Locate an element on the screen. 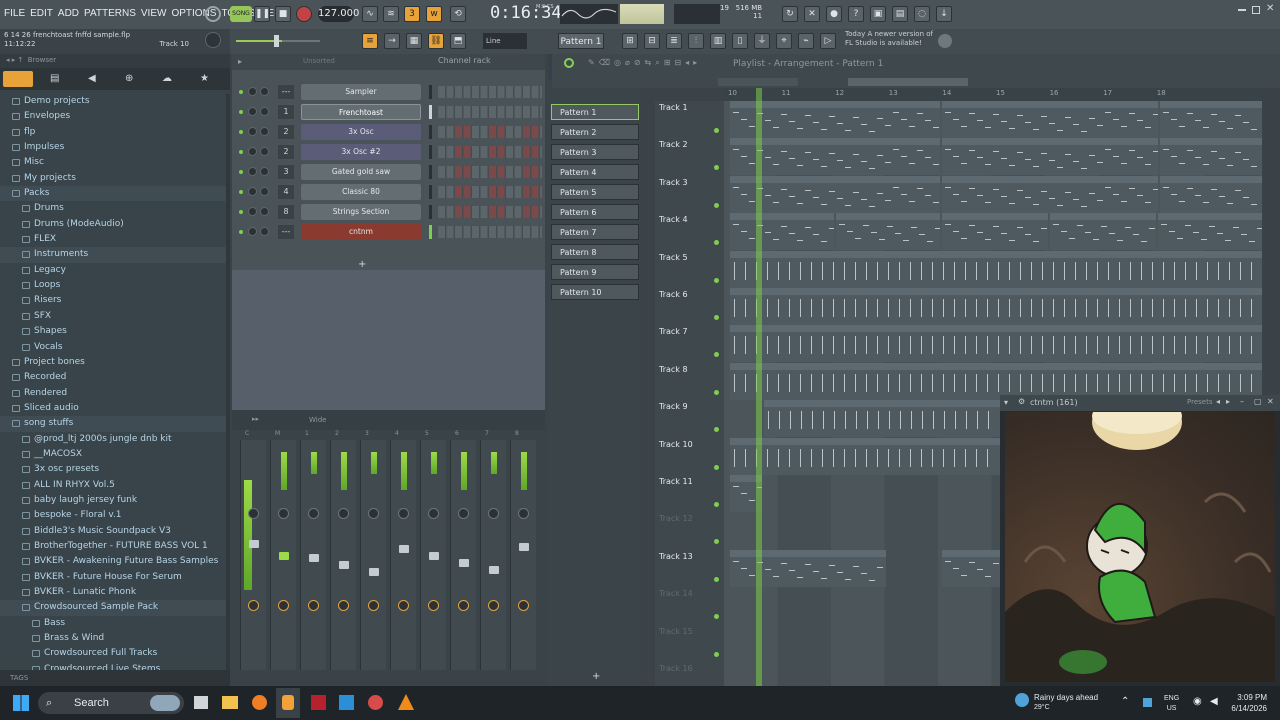 This screenshot has height=720, width=1280. browser-item: Misc is located at coordinates (113, 162).